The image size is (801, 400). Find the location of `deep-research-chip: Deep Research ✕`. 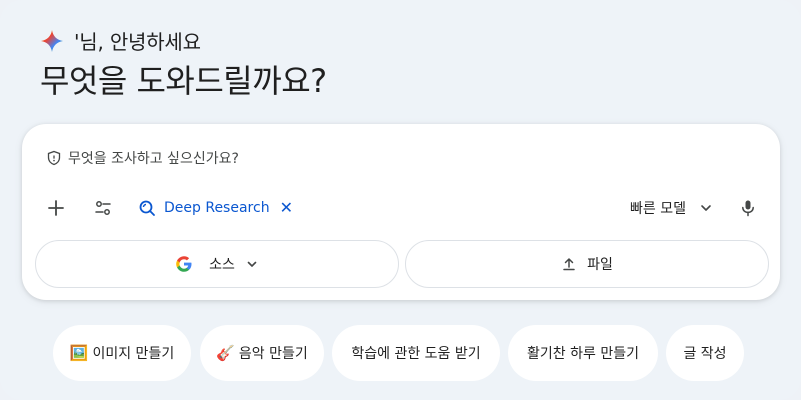

deep-research-chip: Deep Research ✕ is located at coordinates (215, 208).